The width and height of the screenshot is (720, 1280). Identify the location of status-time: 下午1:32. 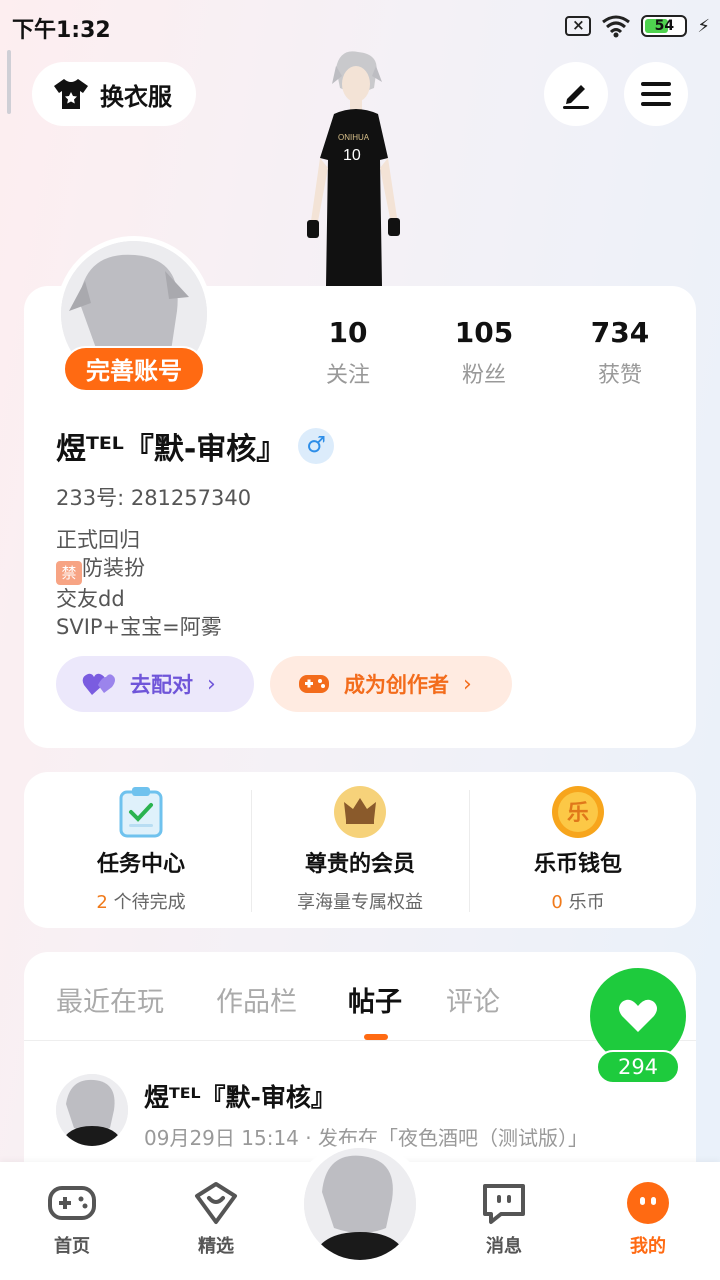
(61, 30).